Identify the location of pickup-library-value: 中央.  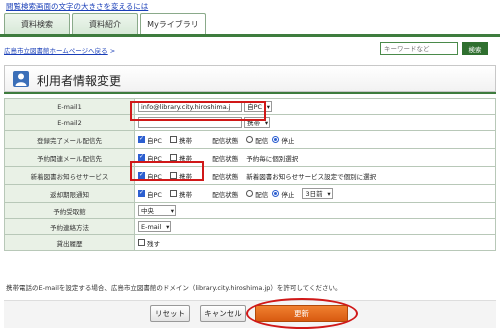
(147, 211).